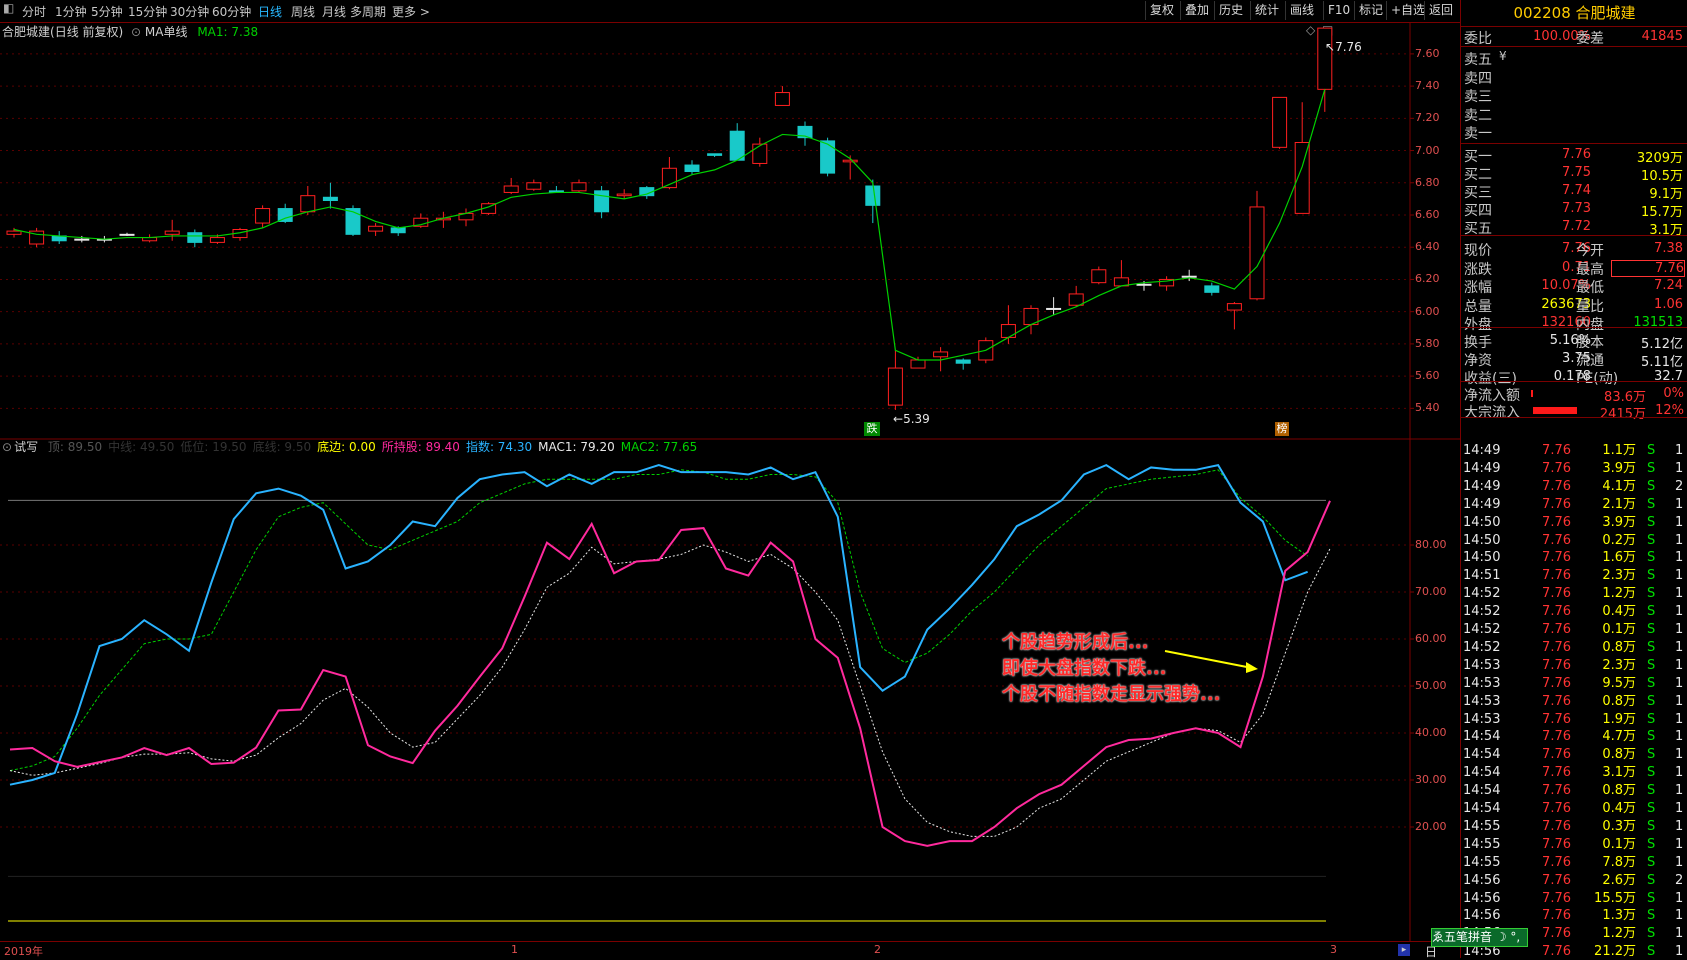  I want to click on tick-row: 14:53 7.76 9.5万 S 1, so click(1574, 683).